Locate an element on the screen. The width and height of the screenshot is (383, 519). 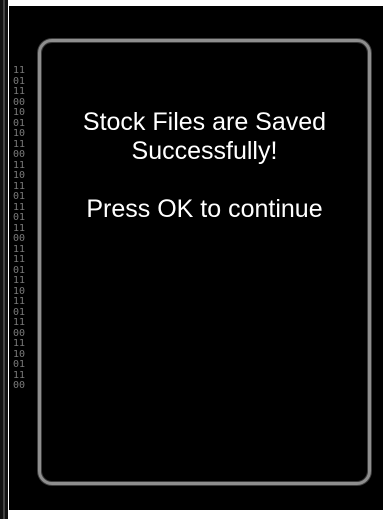
message-line-2: Successfully! is located at coordinates (204, 151).